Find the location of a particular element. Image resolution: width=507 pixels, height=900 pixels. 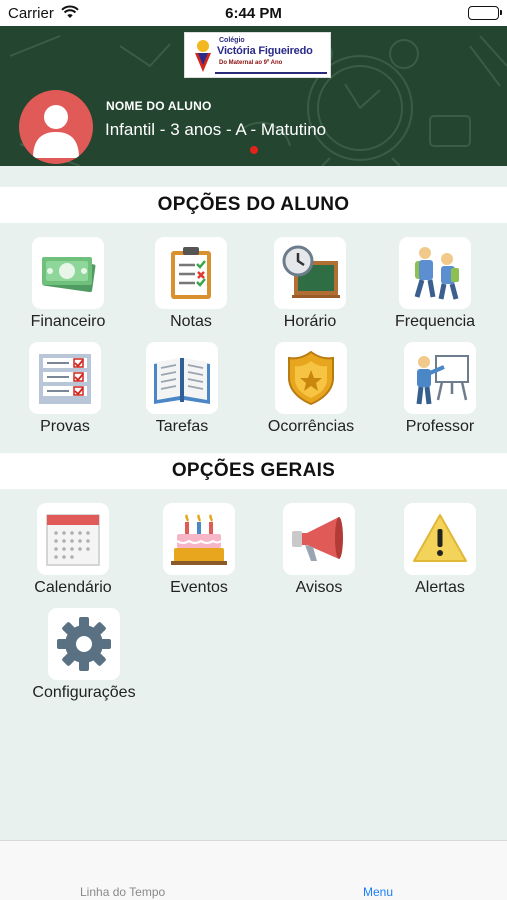

option-label: Alertas is located at coordinates (440, 587).